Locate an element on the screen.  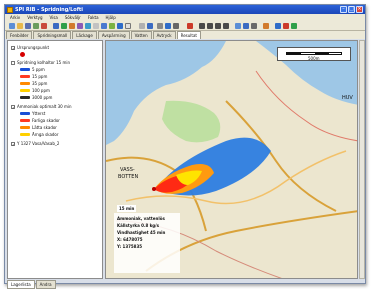
open-icon is located at coordinates (20, 26).